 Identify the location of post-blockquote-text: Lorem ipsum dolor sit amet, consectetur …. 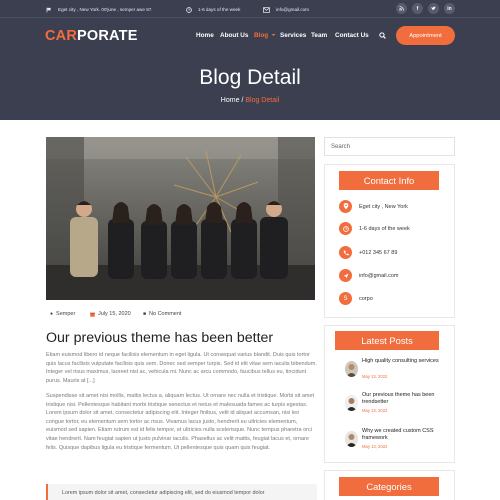
(163, 493).